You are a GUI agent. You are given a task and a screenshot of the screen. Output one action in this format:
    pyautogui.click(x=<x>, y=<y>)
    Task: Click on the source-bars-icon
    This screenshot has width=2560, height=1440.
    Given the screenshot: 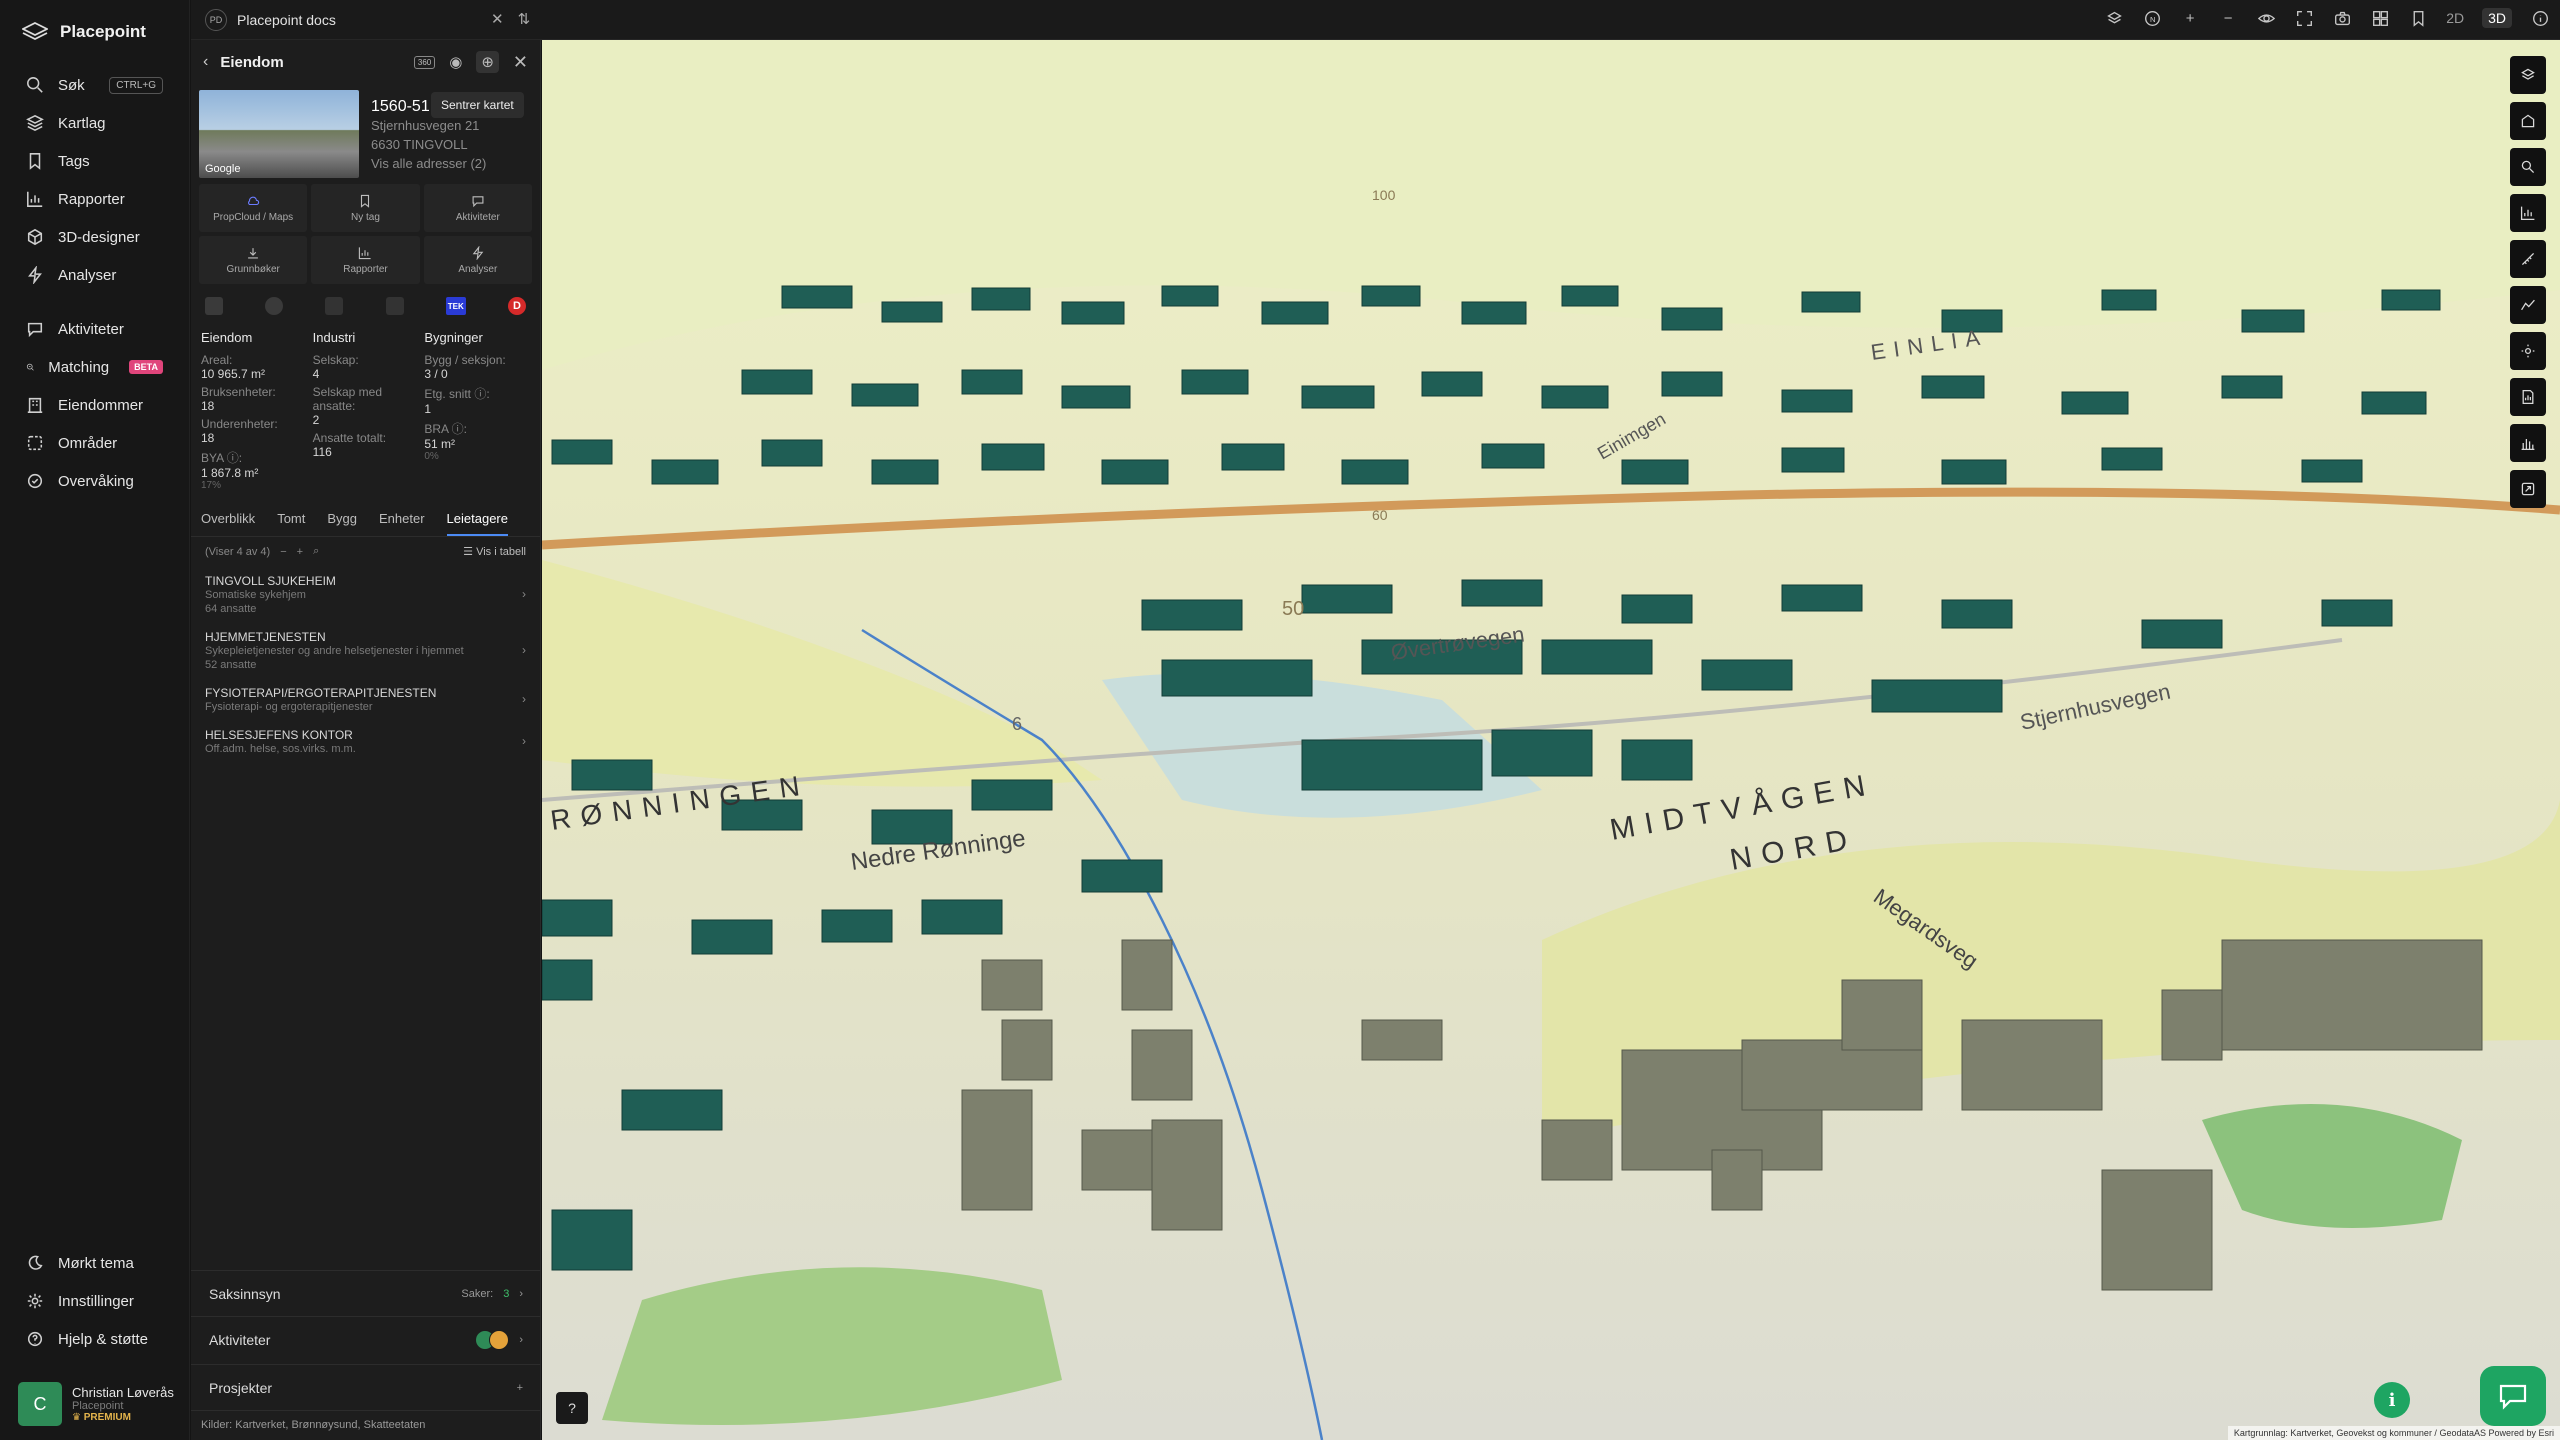 What is the action you would take?
    pyautogui.click(x=394, y=306)
    